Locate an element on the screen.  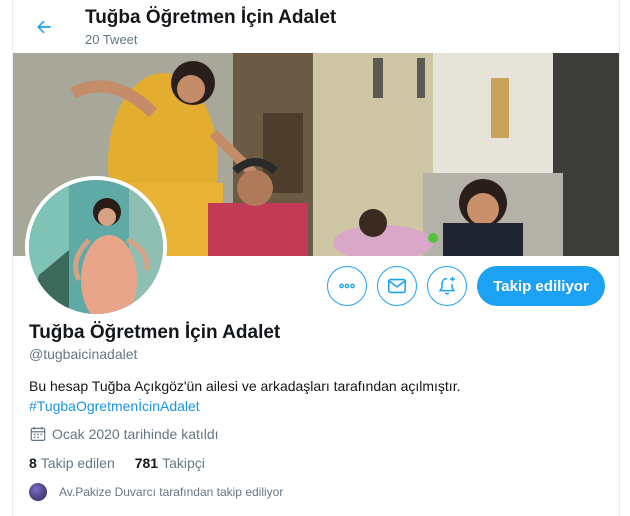
message-button is located at coordinates (397, 286).